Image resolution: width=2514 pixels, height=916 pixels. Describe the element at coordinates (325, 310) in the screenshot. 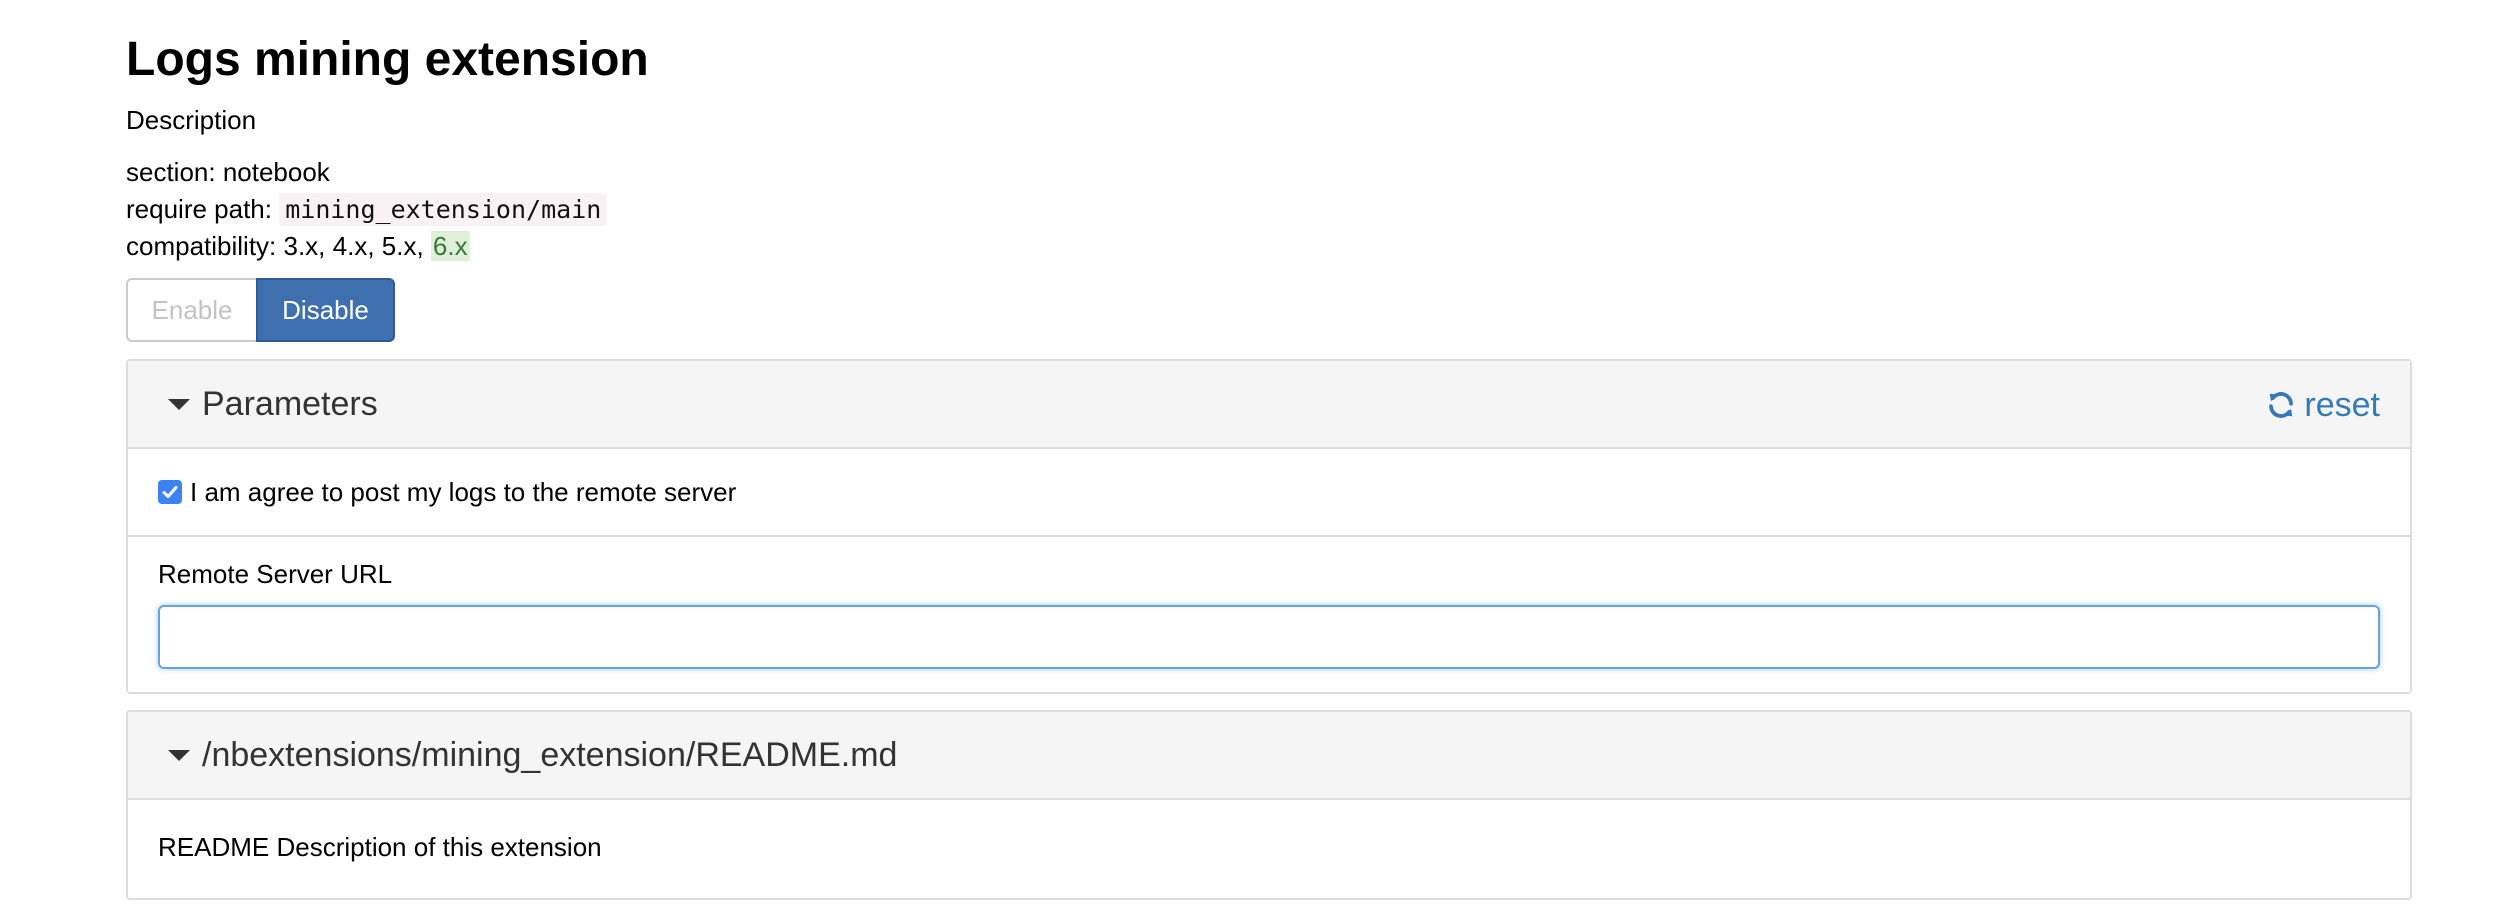

I see `disable-button: Disable` at that location.